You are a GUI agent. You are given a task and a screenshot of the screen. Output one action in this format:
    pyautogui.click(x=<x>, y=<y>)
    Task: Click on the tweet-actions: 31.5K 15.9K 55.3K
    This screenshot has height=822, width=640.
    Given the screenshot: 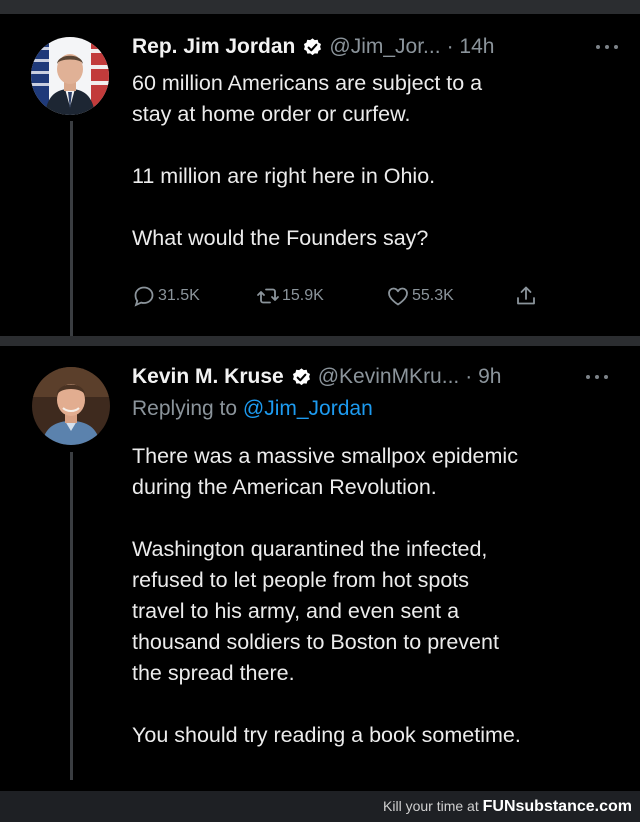 What is the action you would take?
    pyautogui.click(x=342, y=296)
    